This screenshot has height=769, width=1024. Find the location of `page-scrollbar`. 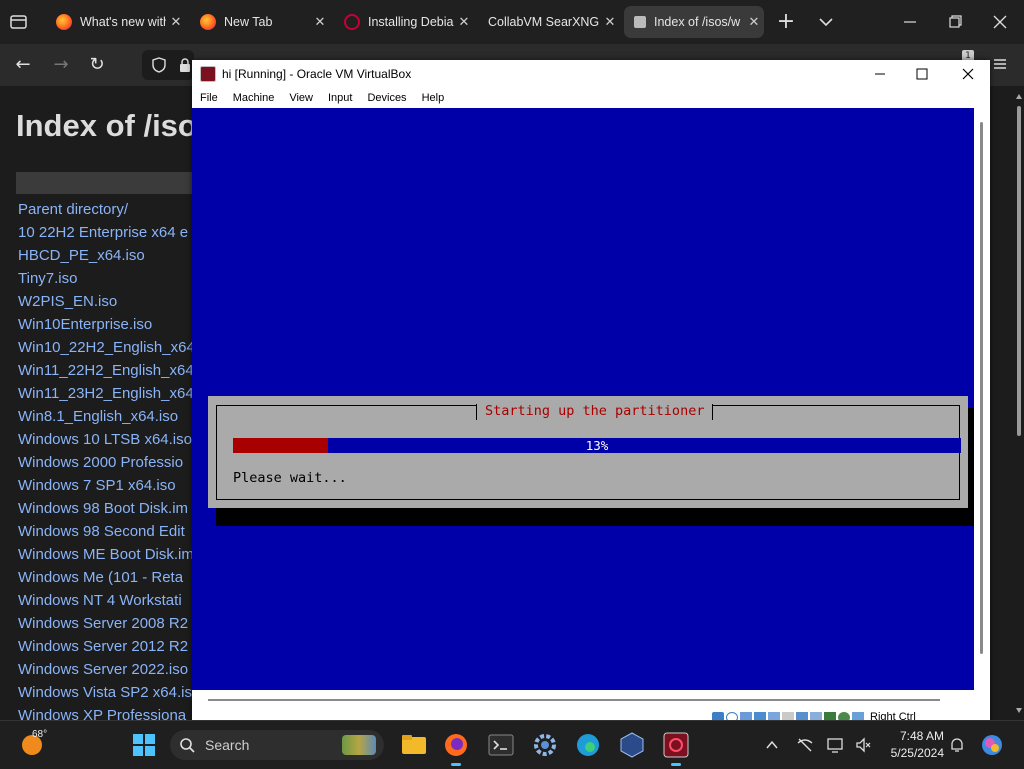

page-scrollbar is located at coordinates (1019, 403).